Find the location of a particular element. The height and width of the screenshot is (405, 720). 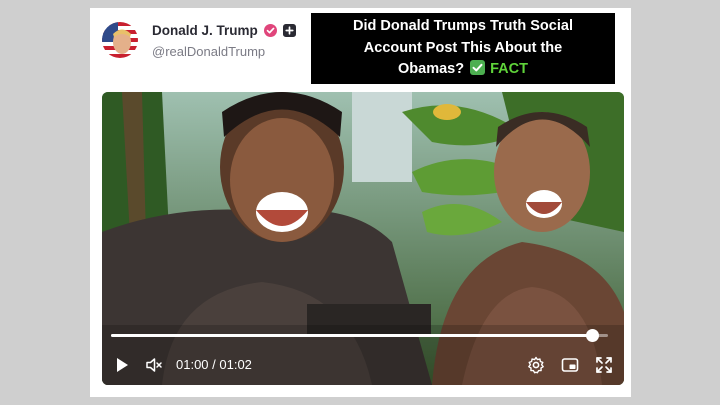

author-name: Donald J. Trump is located at coordinates (205, 30).